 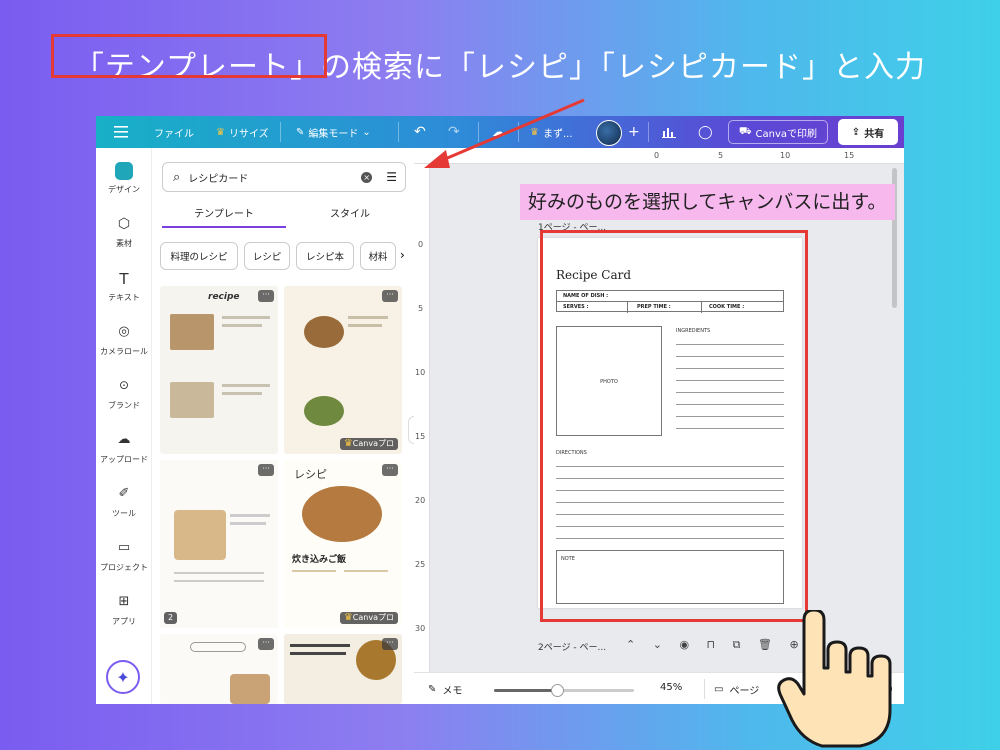 I want to click on shapes-icon: ⬡, so click(x=124, y=224).